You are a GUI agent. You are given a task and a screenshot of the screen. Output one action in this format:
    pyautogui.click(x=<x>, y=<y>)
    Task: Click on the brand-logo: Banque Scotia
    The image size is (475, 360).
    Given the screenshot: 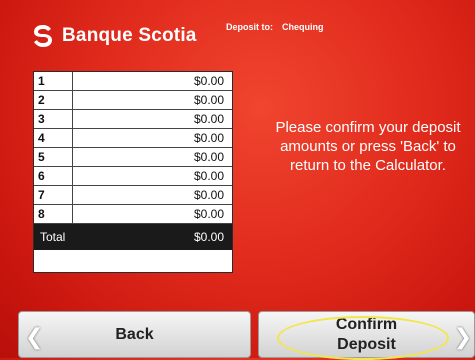 What is the action you would take?
    pyautogui.click(x=114, y=36)
    